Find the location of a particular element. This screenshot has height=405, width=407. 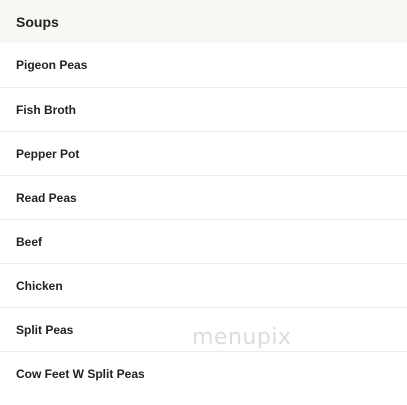

menu-item-label: Split Peas is located at coordinates (45, 329).